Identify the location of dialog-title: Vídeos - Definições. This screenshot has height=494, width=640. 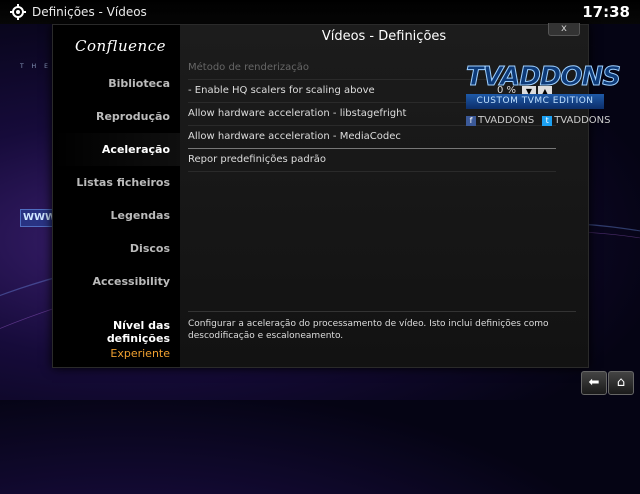
(384, 36).